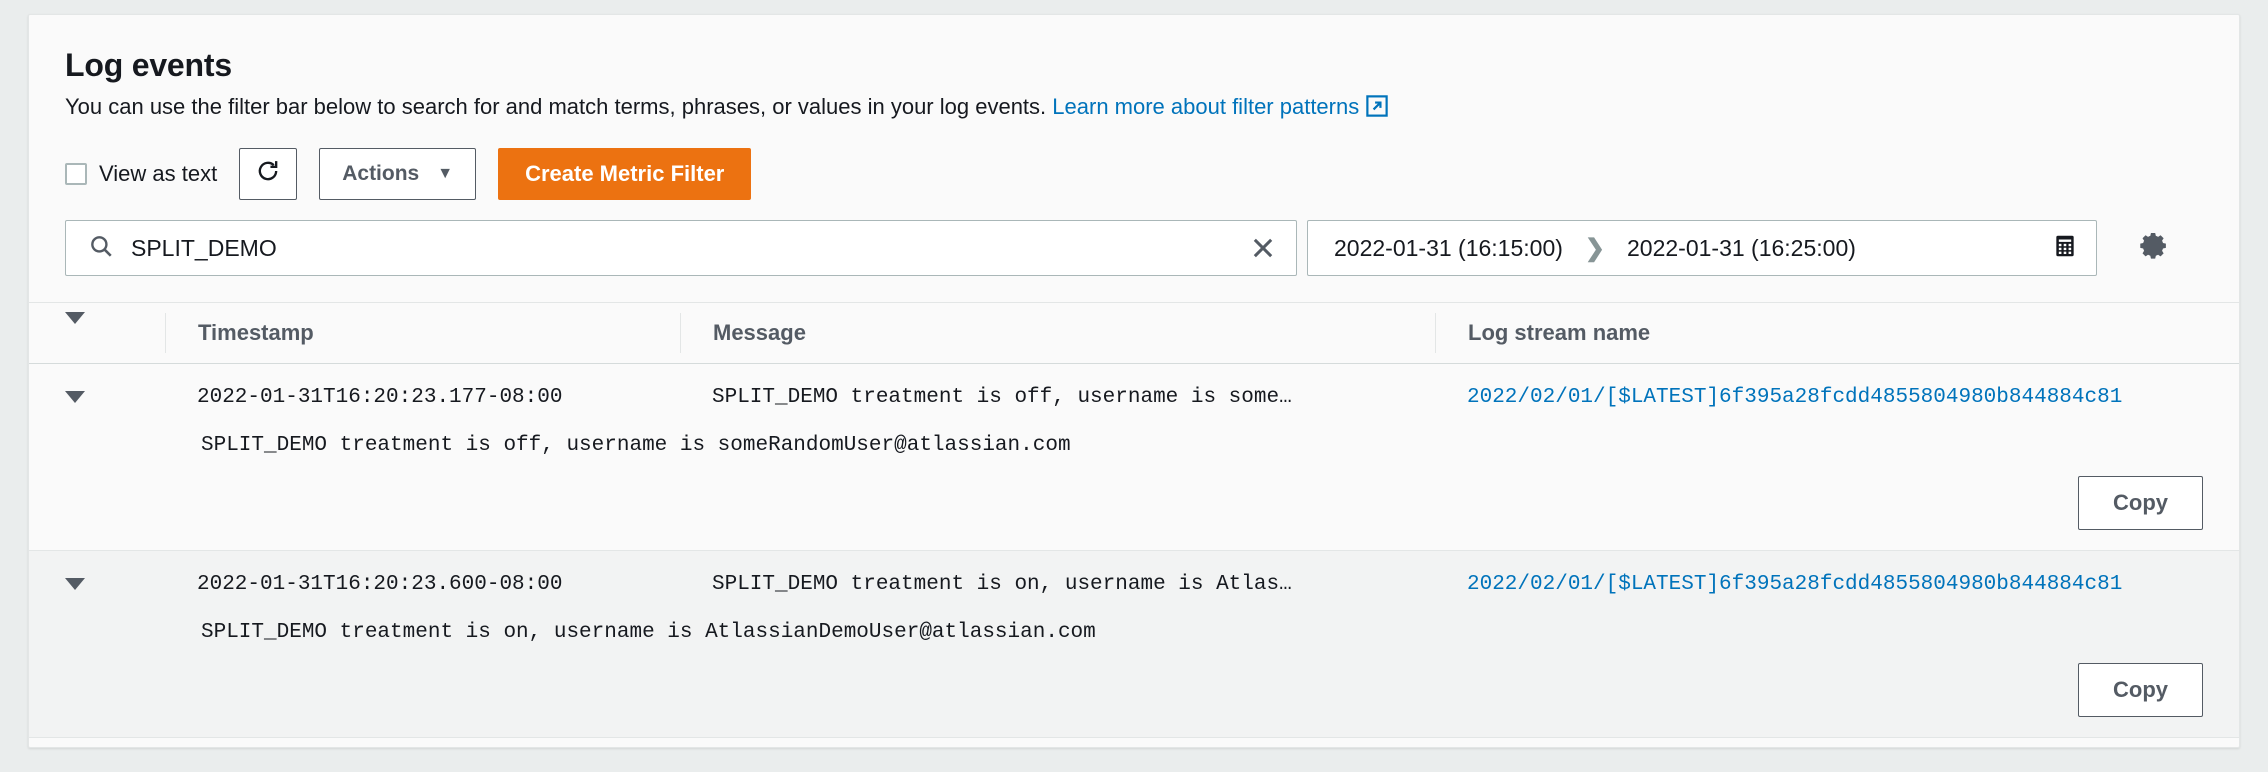 This screenshot has height=772, width=2268. What do you see at coordinates (1377, 110) in the screenshot?
I see `external-link-icon` at bounding box center [1377, 110].